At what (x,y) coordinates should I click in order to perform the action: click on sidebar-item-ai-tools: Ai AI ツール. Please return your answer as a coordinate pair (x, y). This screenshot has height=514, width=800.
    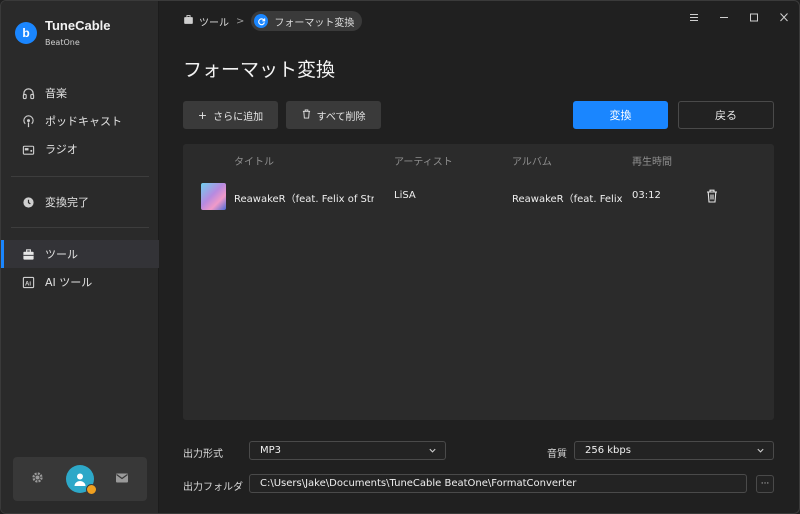
    Looking at the image, I should click on (80, 282).